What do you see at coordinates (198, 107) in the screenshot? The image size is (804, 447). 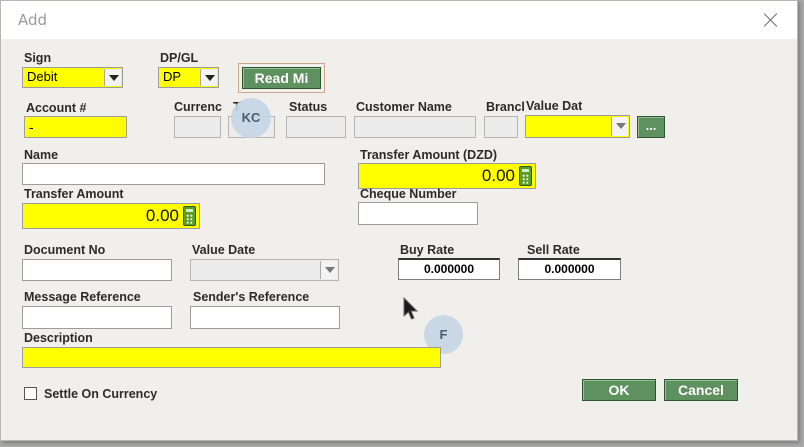 I see `currency-label: Currenc` at bounding box center [198, 107].